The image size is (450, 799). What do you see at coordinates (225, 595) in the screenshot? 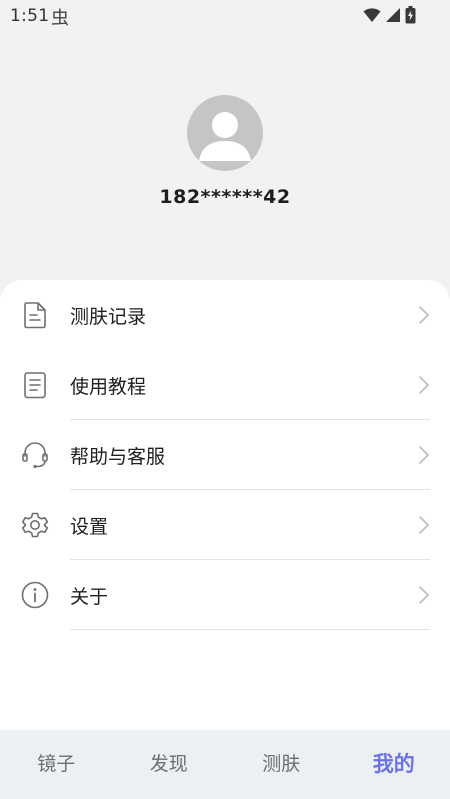
I see `menu-item-about: 关于` at bounding box center [225, 595].